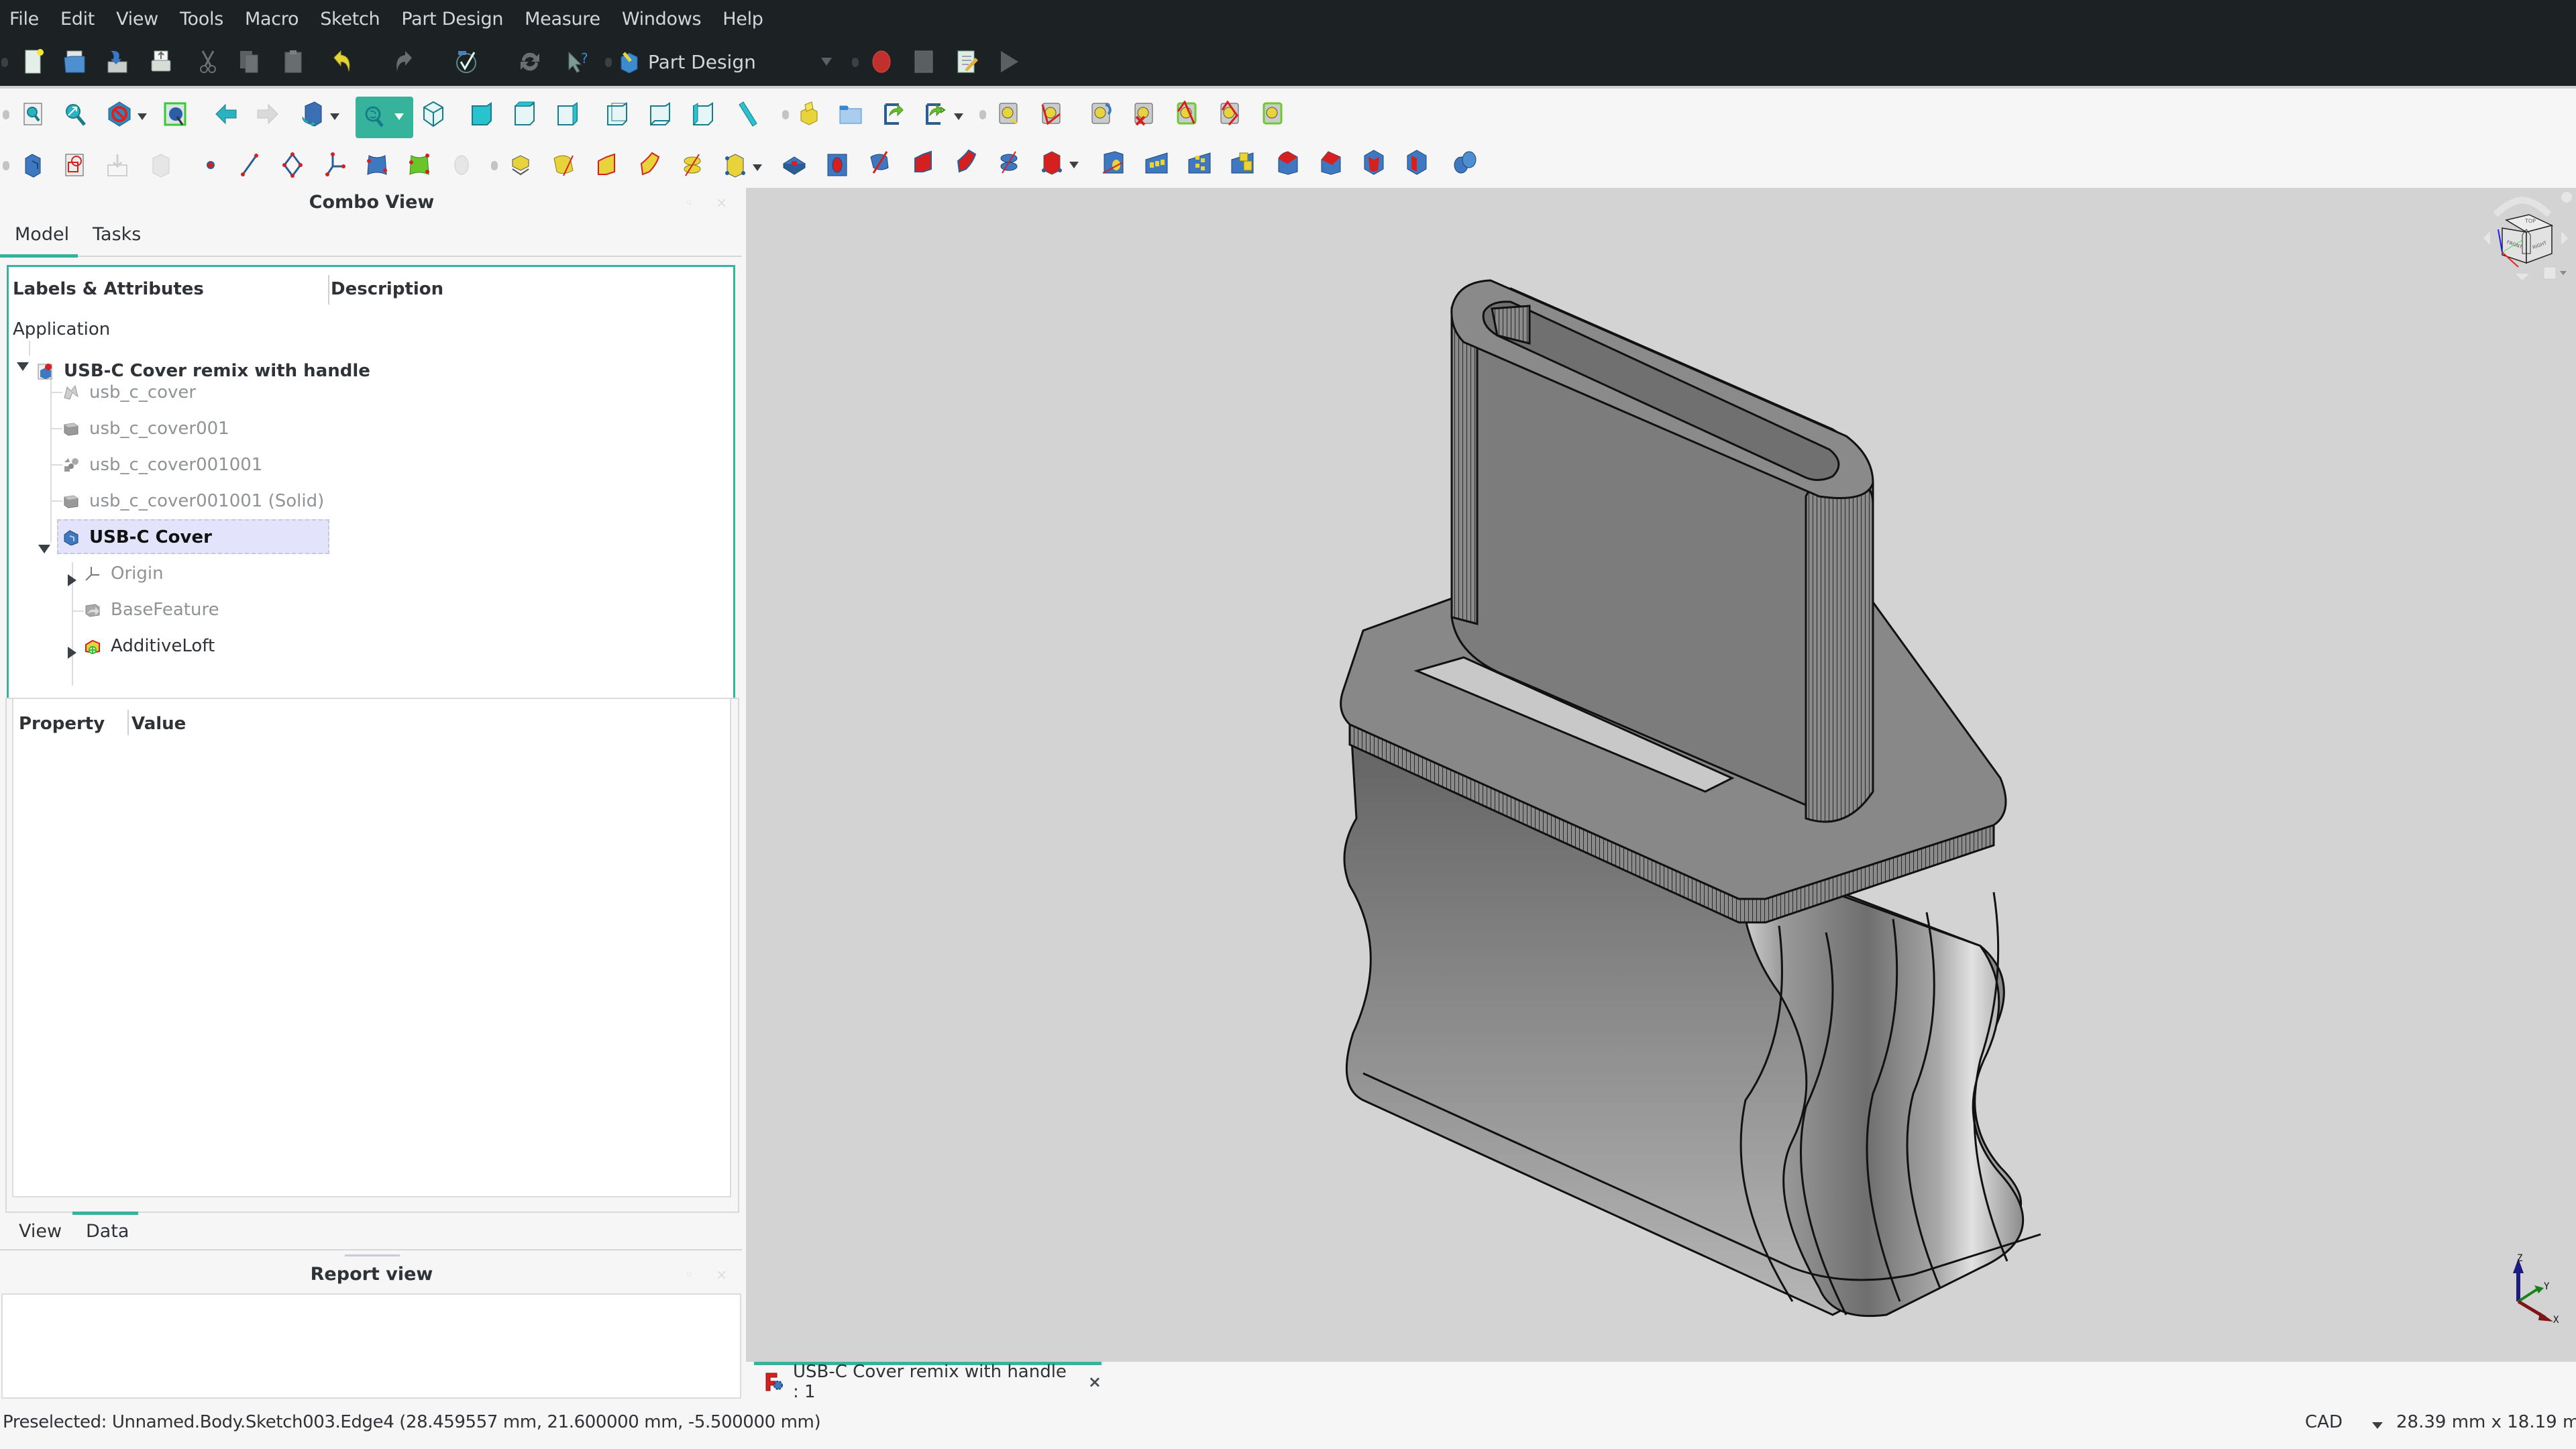 This screenshot has width=2576, height=1449. Describe the element at coordinates (530, 61) in the screenshot. I see `recompute-icon` at that location.